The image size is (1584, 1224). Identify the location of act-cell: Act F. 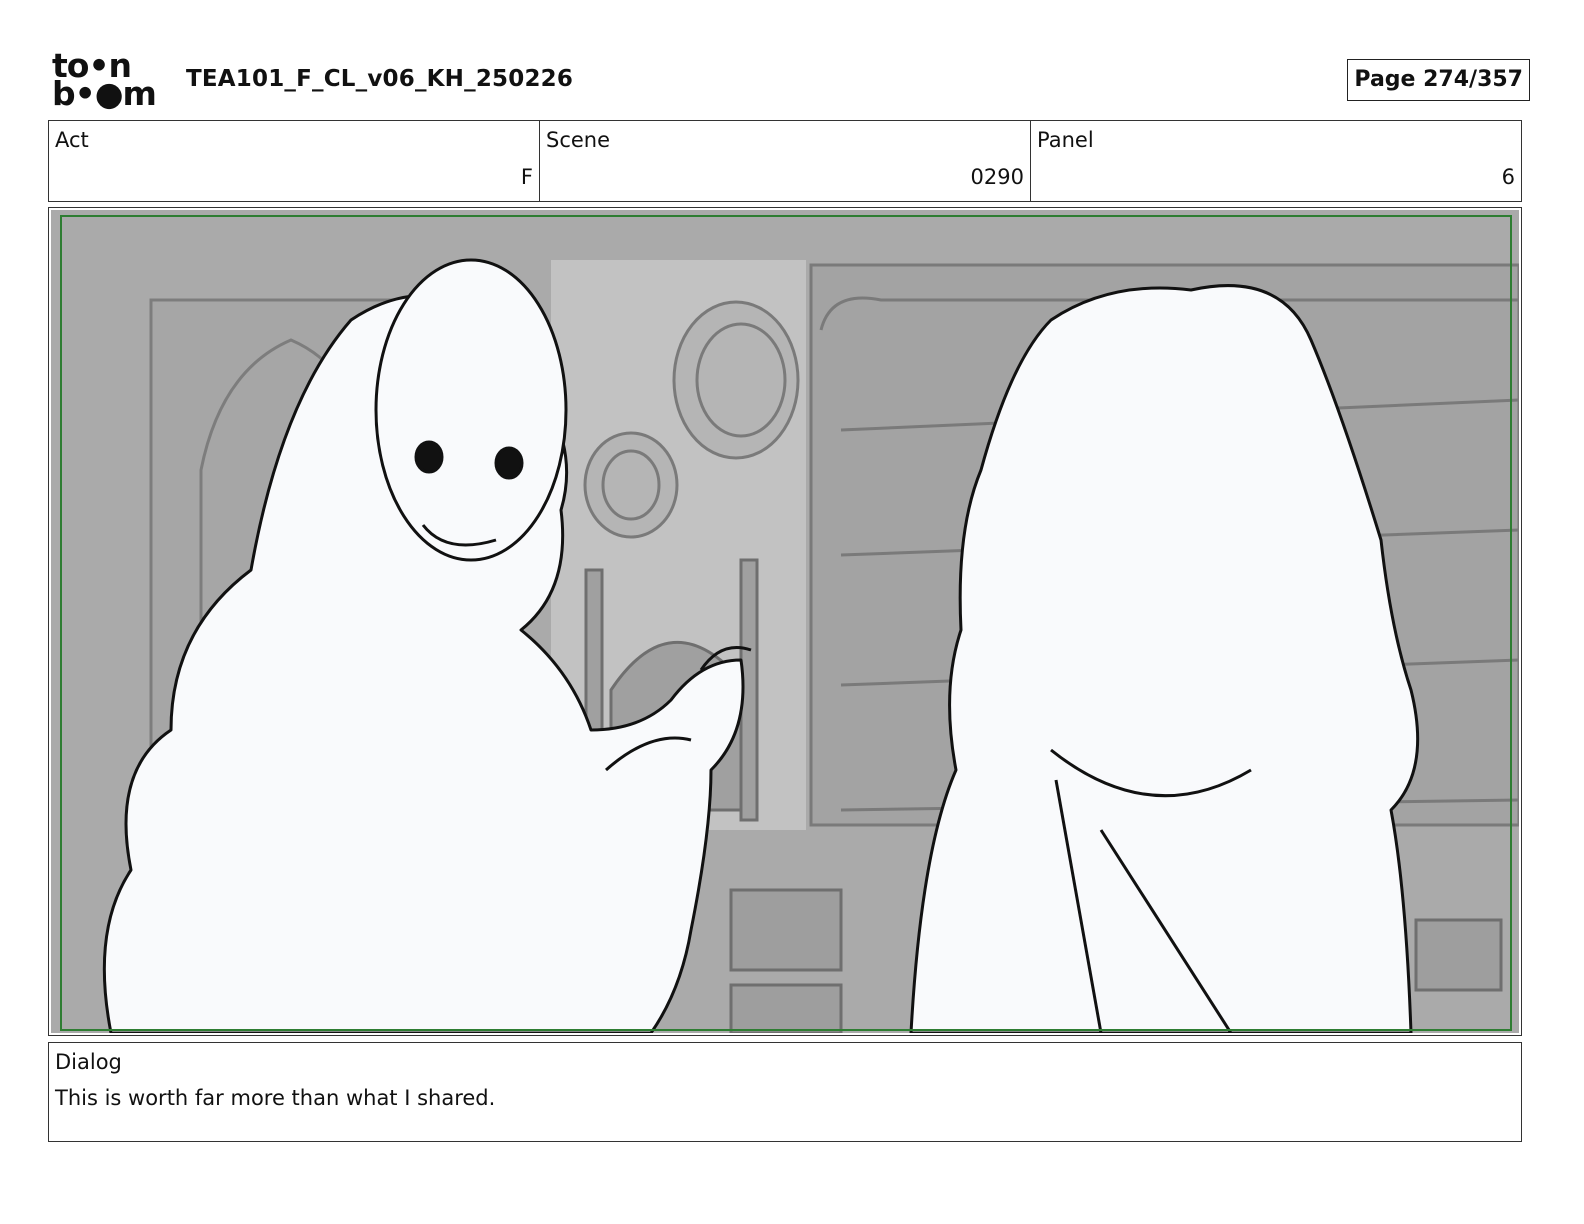
(294, 161).